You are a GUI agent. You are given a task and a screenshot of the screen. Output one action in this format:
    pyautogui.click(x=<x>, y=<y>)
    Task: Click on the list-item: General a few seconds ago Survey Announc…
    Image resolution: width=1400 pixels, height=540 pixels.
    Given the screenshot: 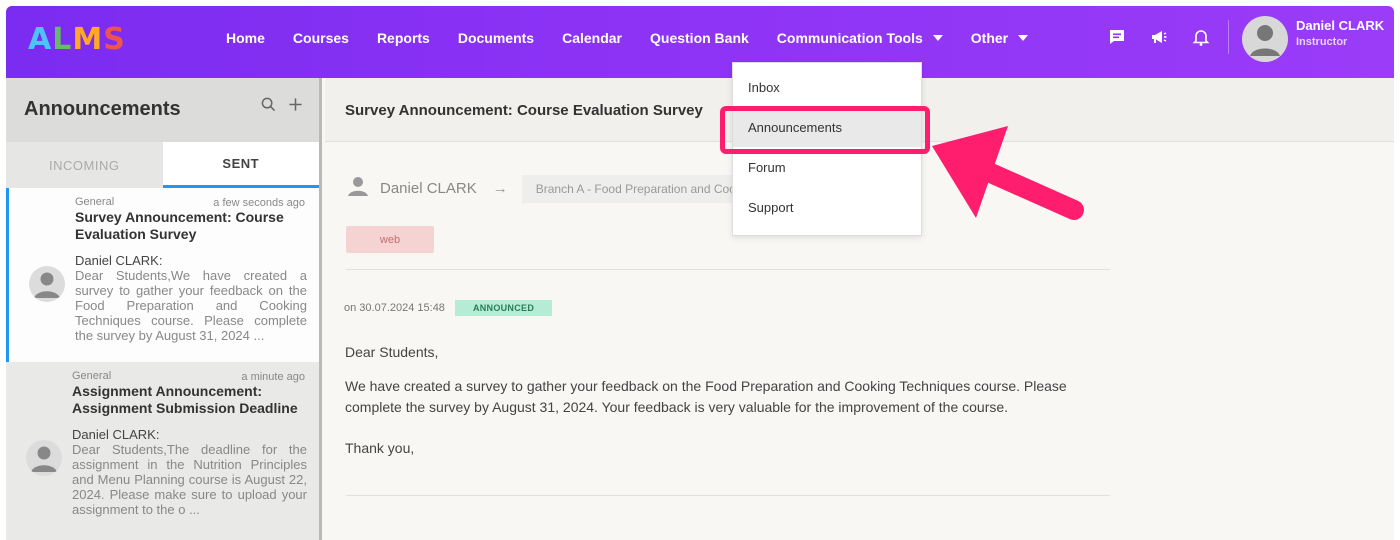 What is the action you would take?
    pyautogui.click(x=162, y=275)
    